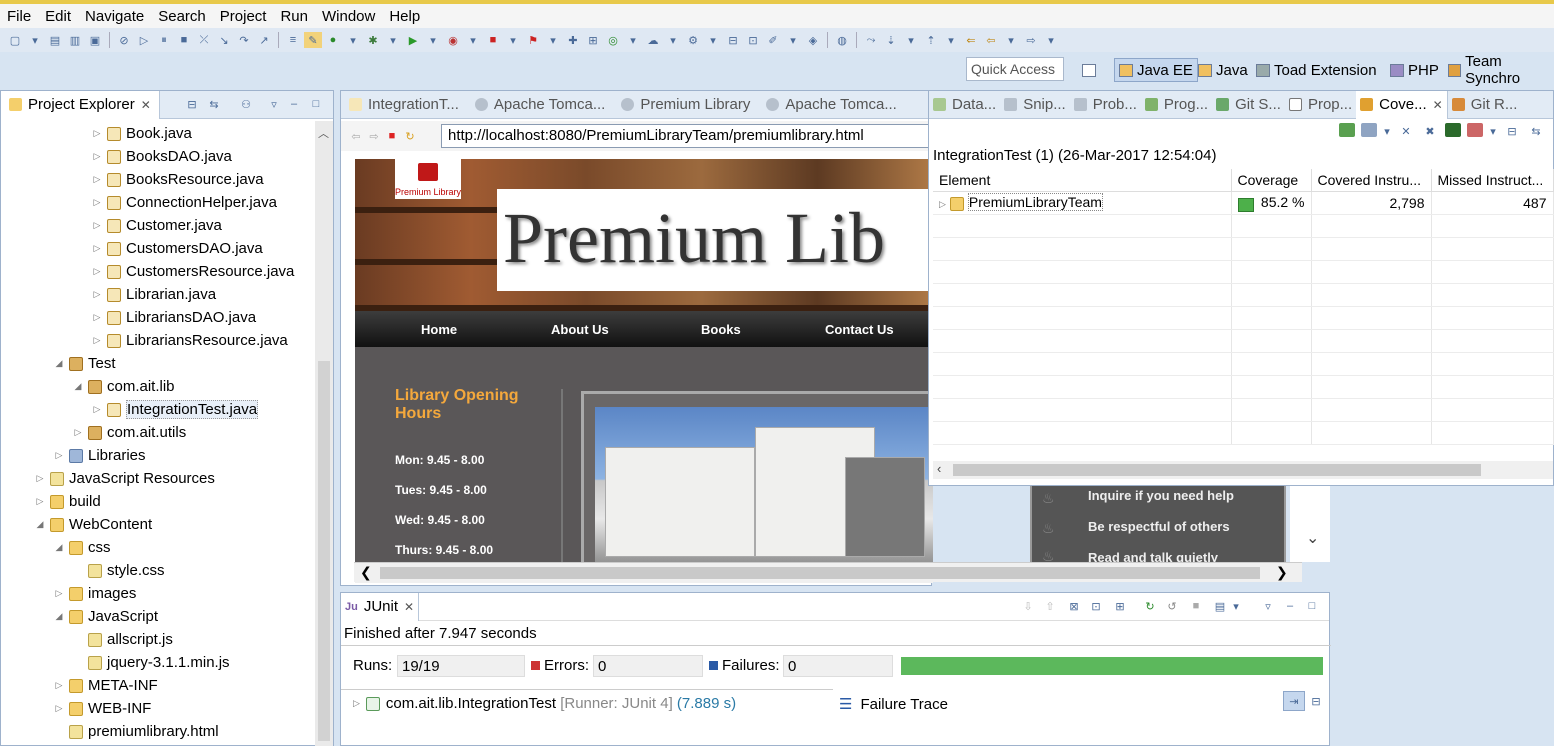 Image resolution: width=1554 pixels, height=746 pixels. Describe the element at coordinates (721, 329) in the screenshot. I see `nav-books: Books` at that location.